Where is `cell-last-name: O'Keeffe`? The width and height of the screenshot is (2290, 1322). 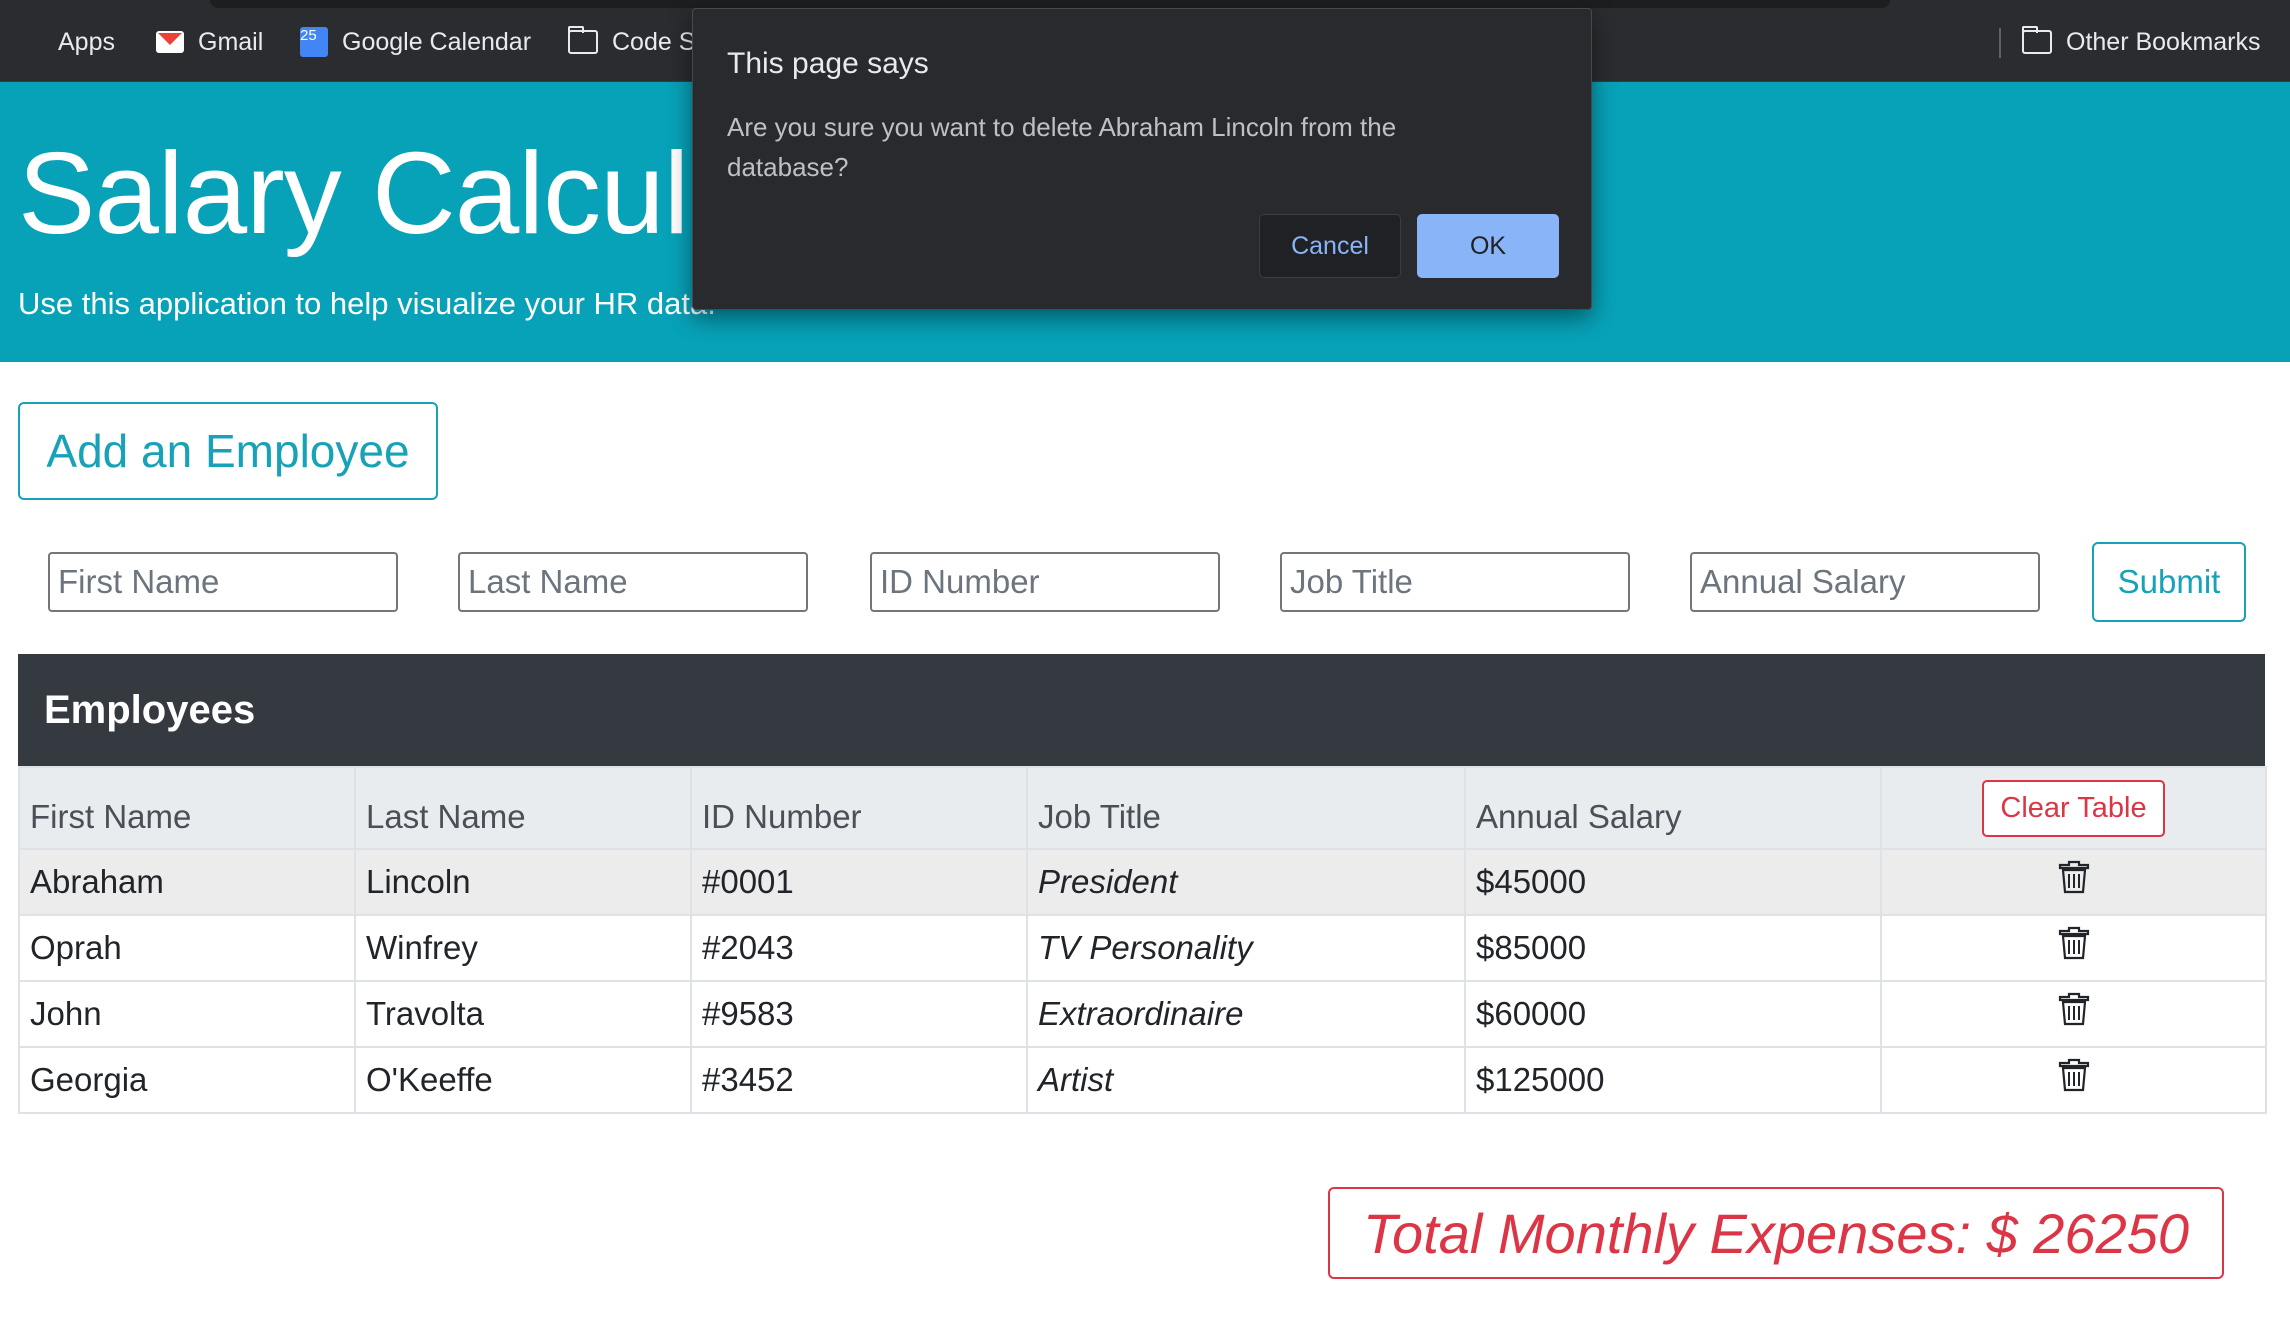
cell-last-name: O'Keeffe is located at coordinates (523, 1080).